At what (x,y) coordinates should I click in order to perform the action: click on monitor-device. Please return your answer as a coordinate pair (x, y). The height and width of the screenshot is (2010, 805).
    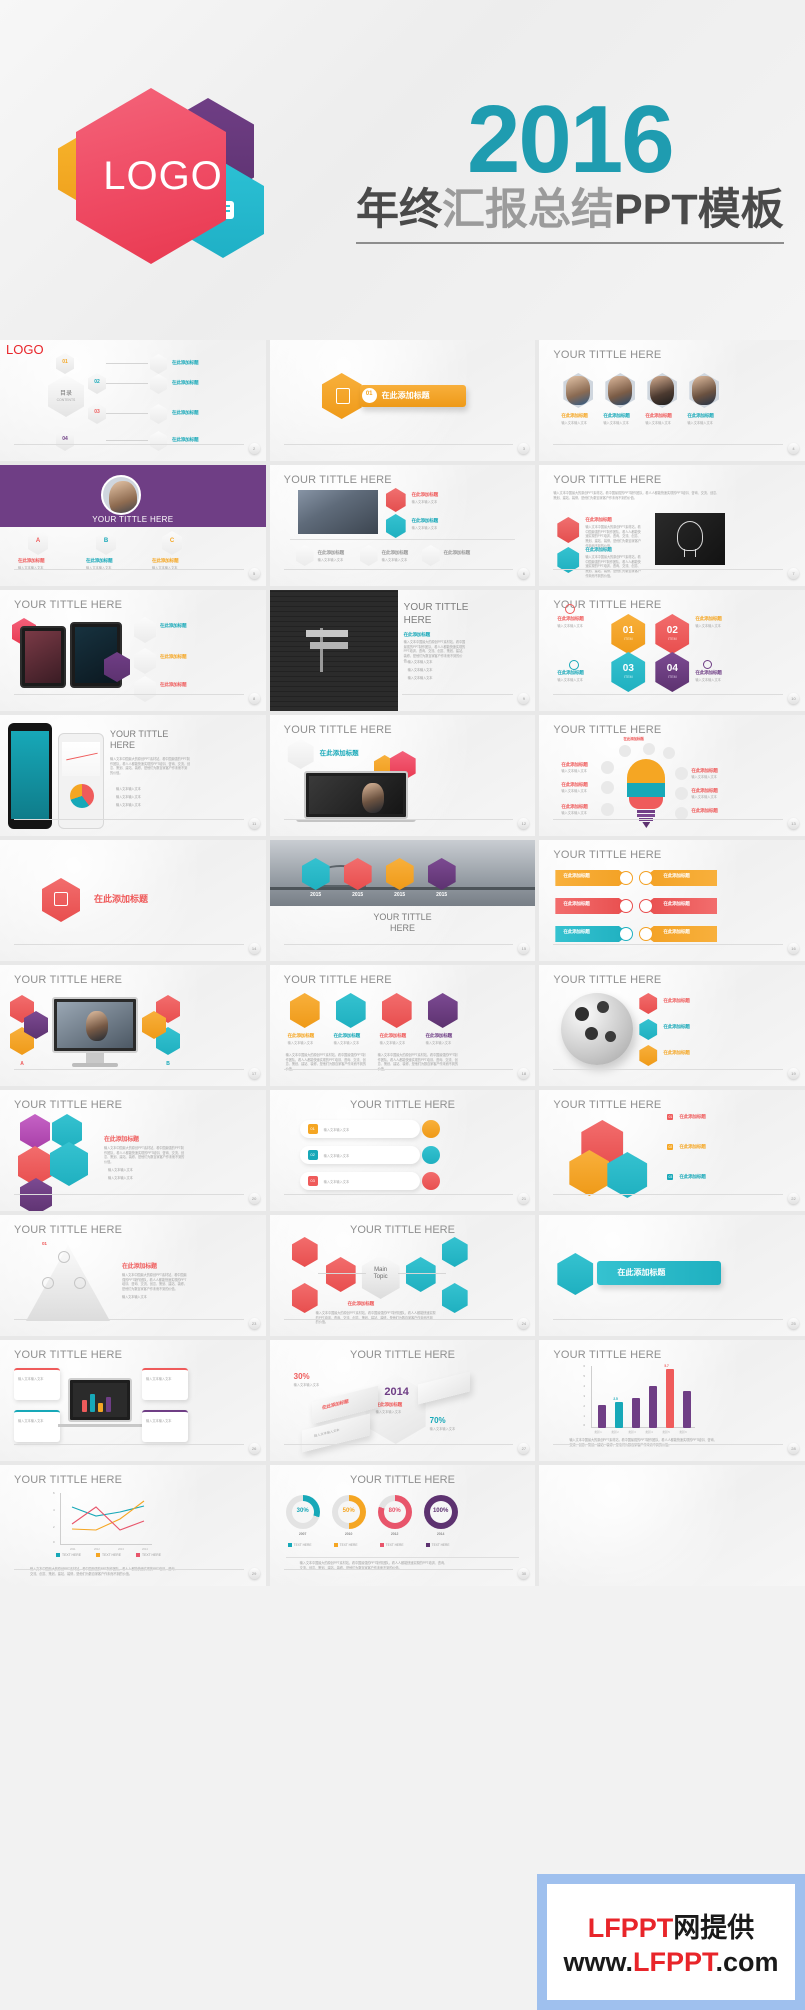
    Looking at the image, I should click on (95, 1025).